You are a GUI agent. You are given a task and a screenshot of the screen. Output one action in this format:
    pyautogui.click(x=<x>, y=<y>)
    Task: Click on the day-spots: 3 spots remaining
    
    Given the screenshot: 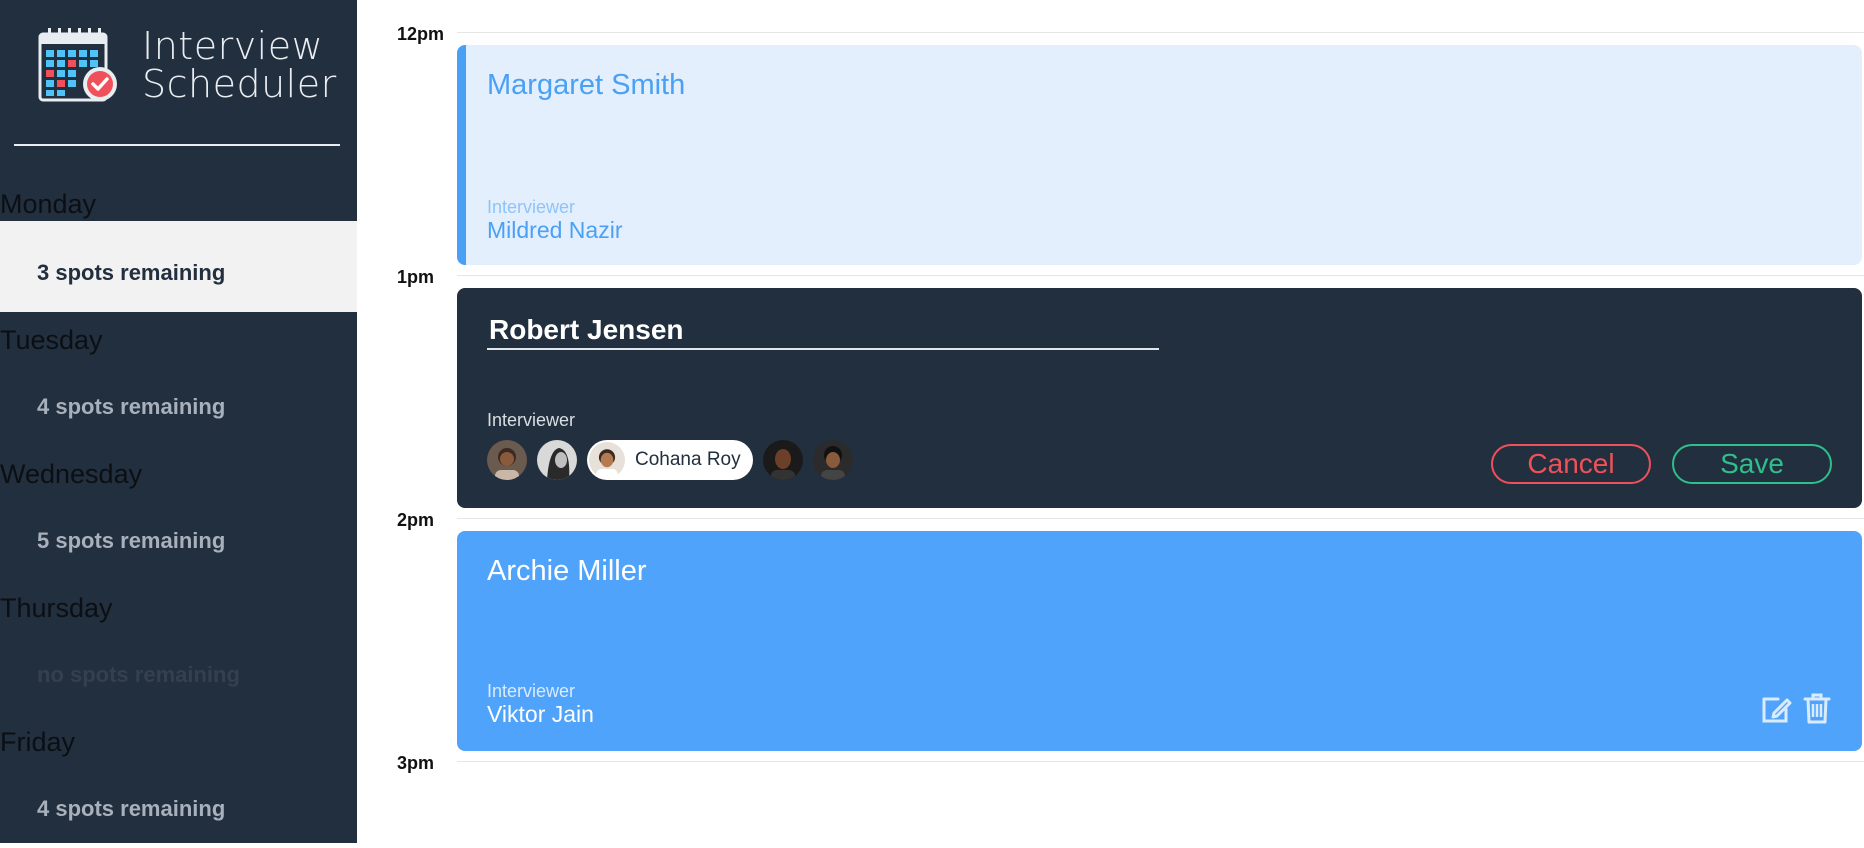 What is the action you would take?
    pyautogui.click(x=131, y=272)
    